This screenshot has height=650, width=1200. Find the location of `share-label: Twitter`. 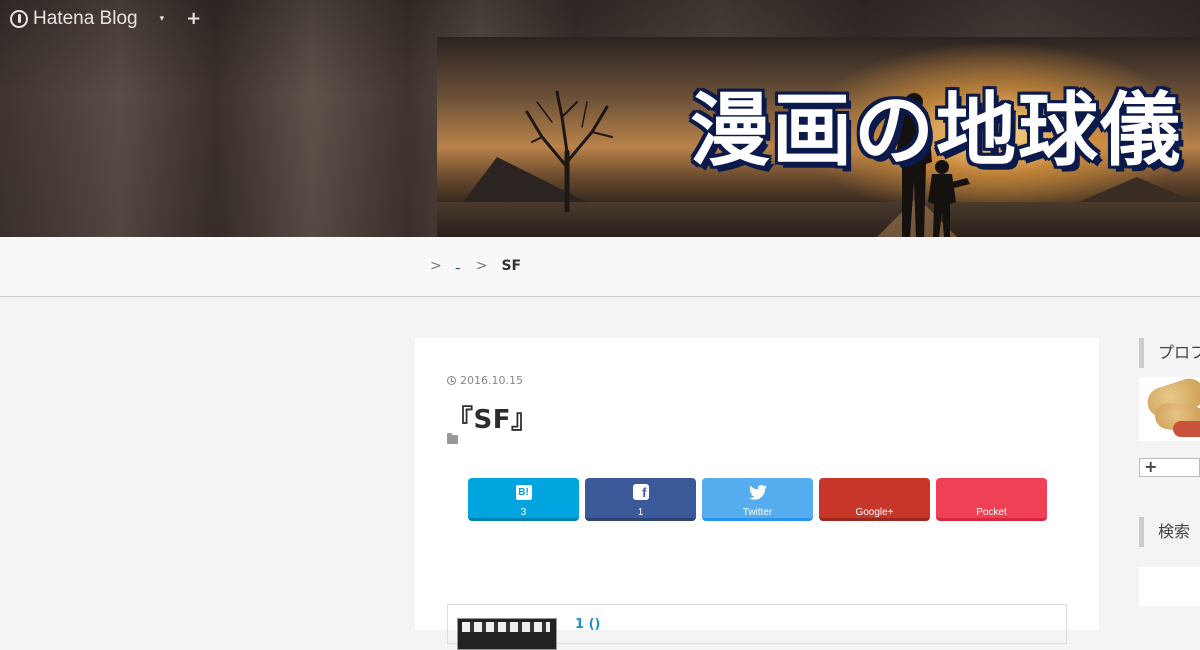

share-label: Twitter is located at coordinates (757, 512).